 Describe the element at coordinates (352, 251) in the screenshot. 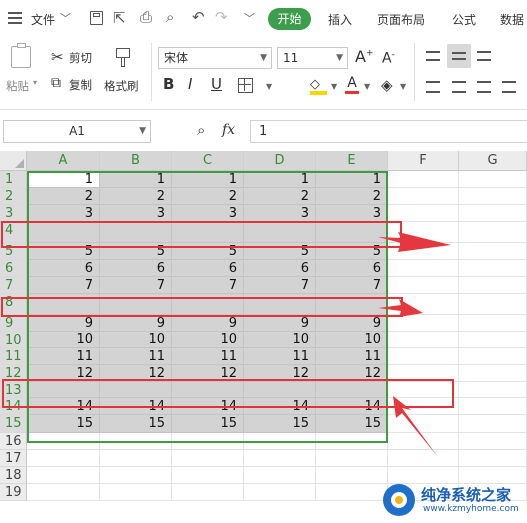

I see `cell-e5: 5` at that location.